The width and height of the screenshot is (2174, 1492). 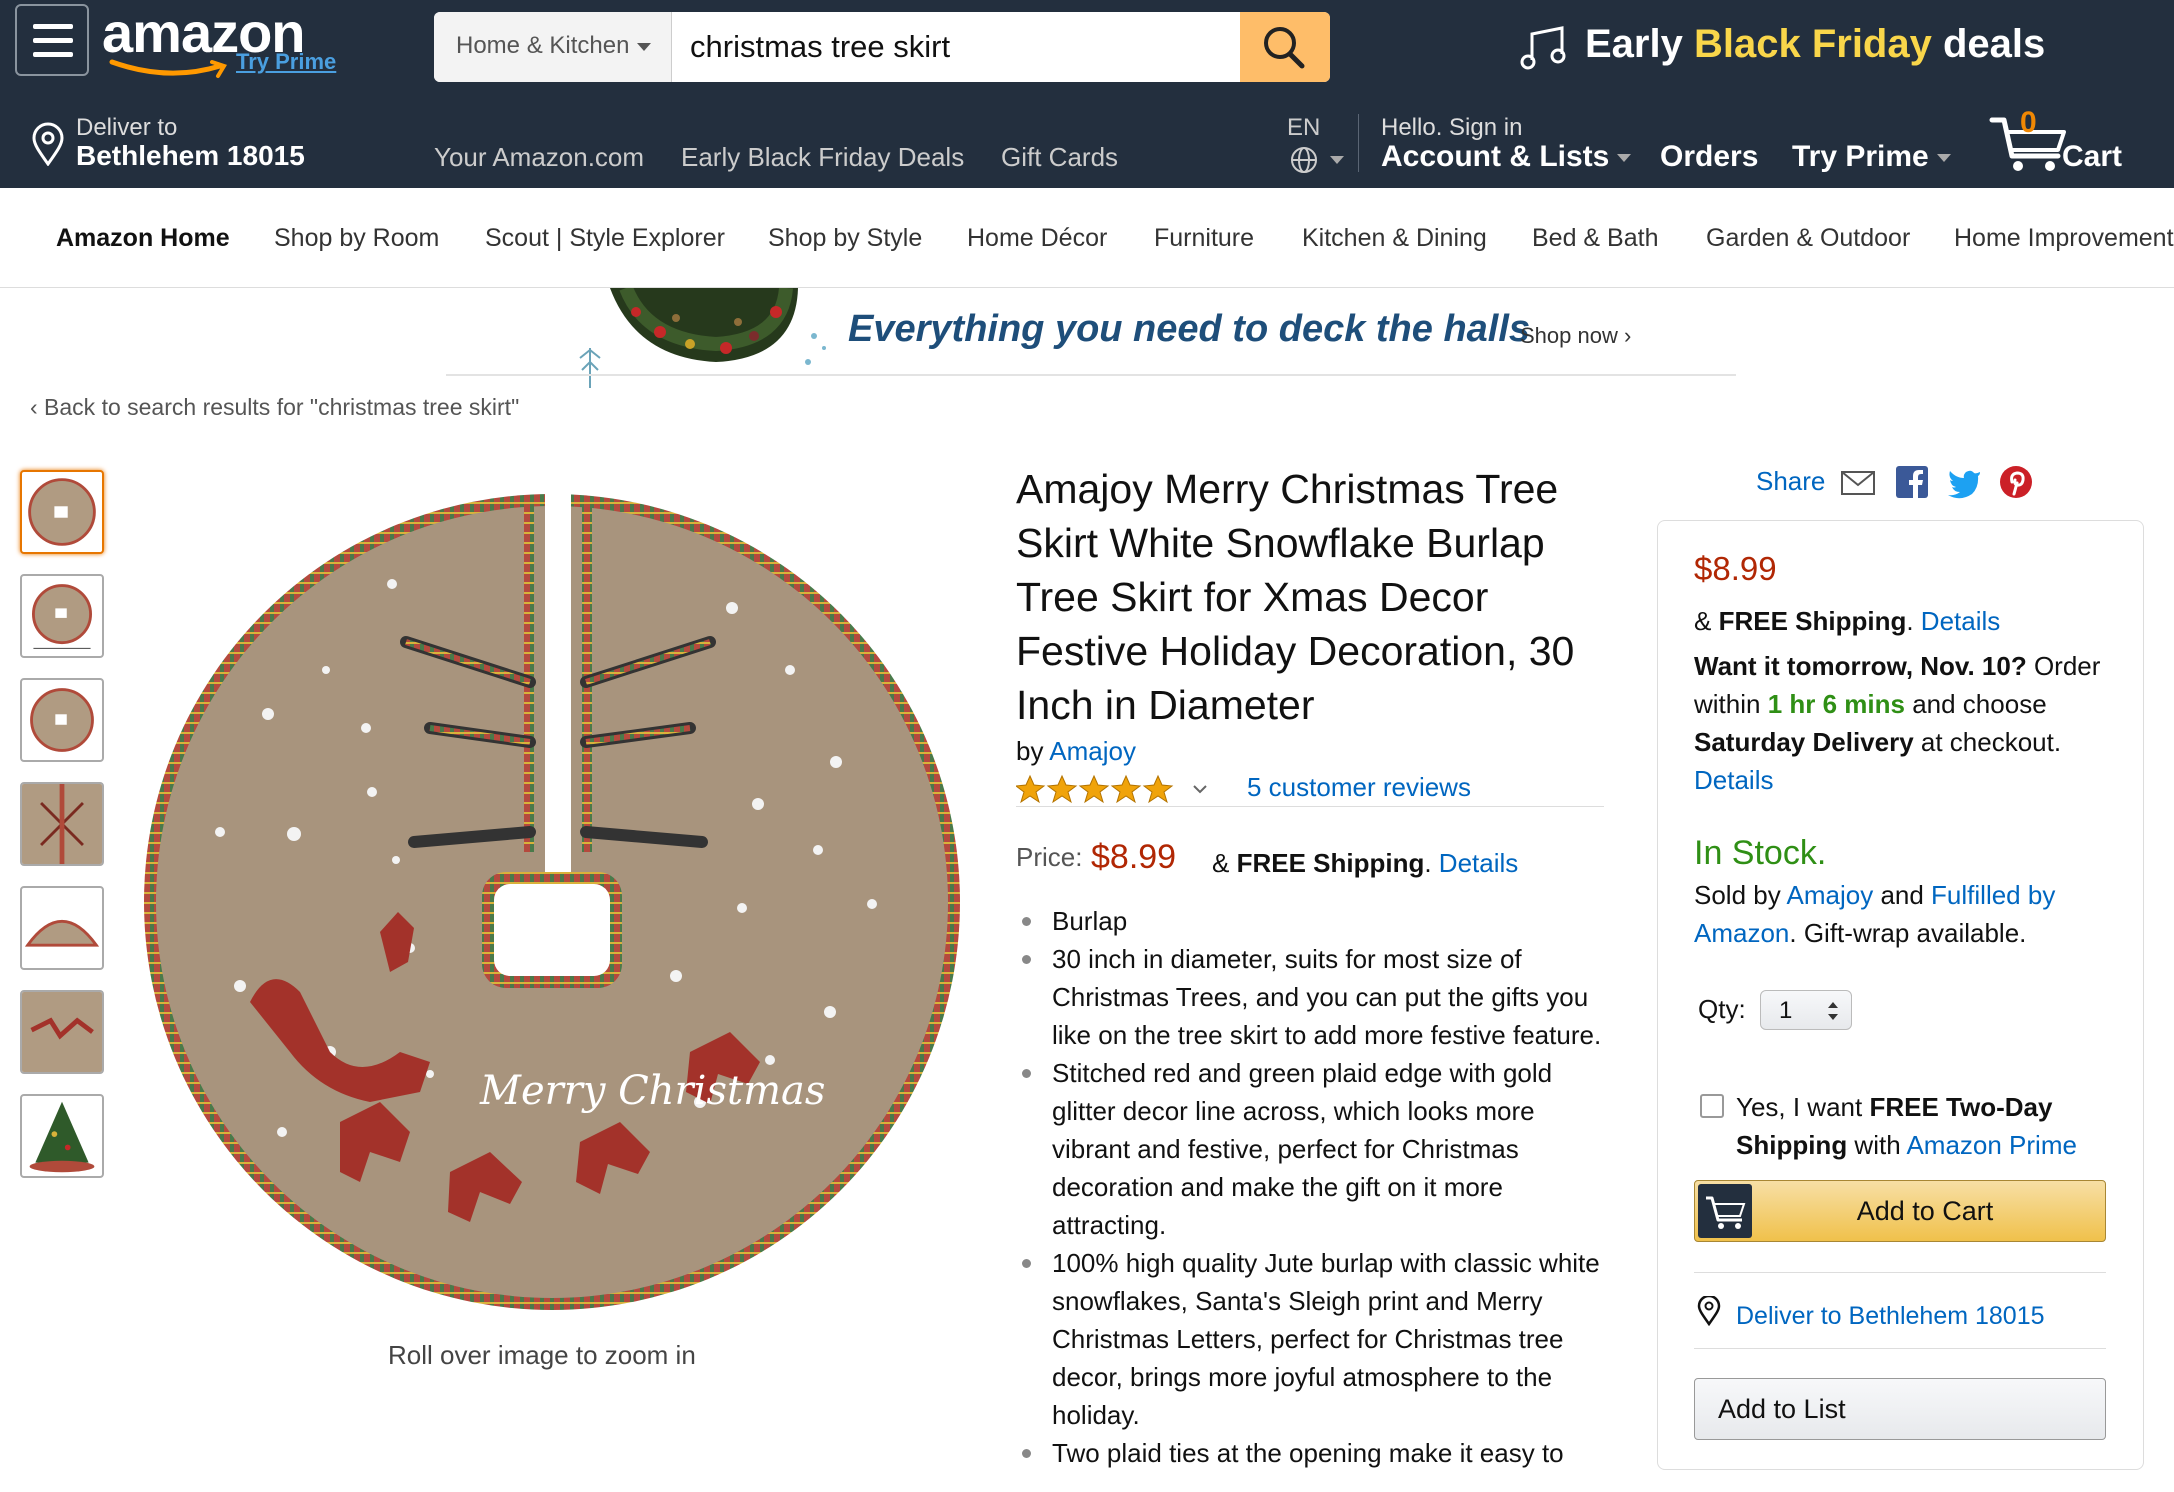 I want to click on subnav-shop-by-room: Shop by Room, so click(x=356, y=238).